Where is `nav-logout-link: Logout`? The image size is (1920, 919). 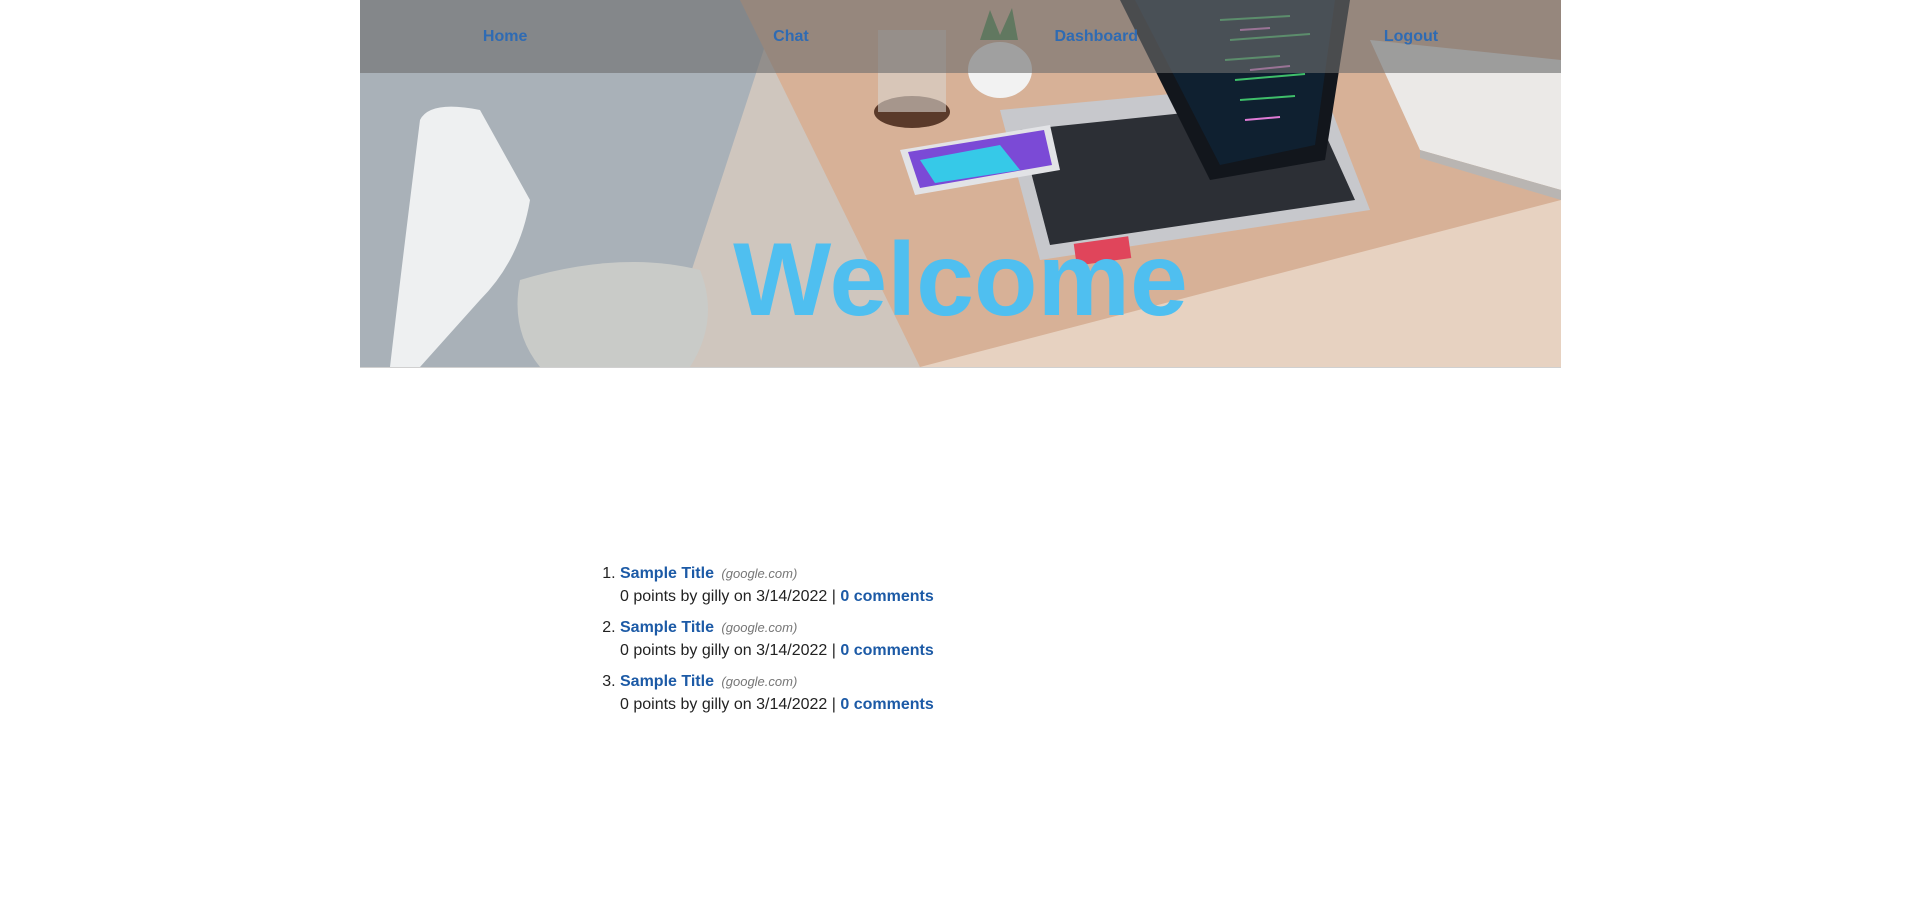 nav-logout-link: Logout is located at coordinates (1411, 37).